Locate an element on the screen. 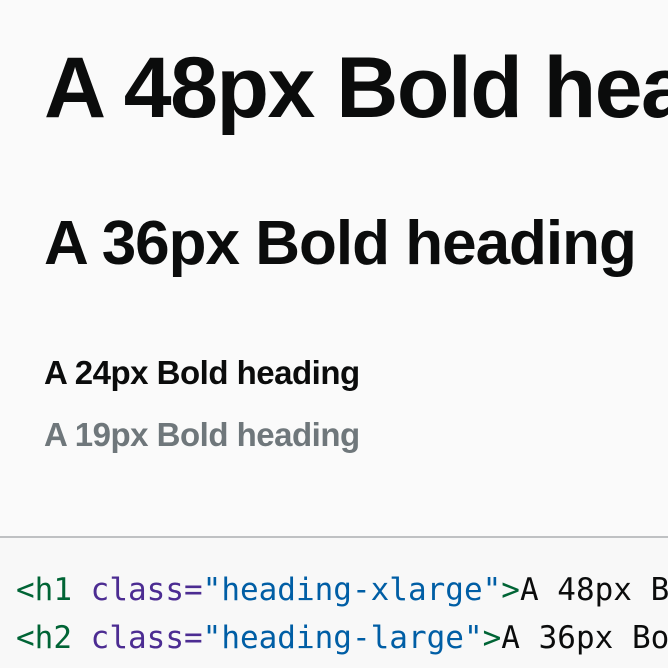  code-attribute-value: "heading-large" is located at coordinates (342, 638).